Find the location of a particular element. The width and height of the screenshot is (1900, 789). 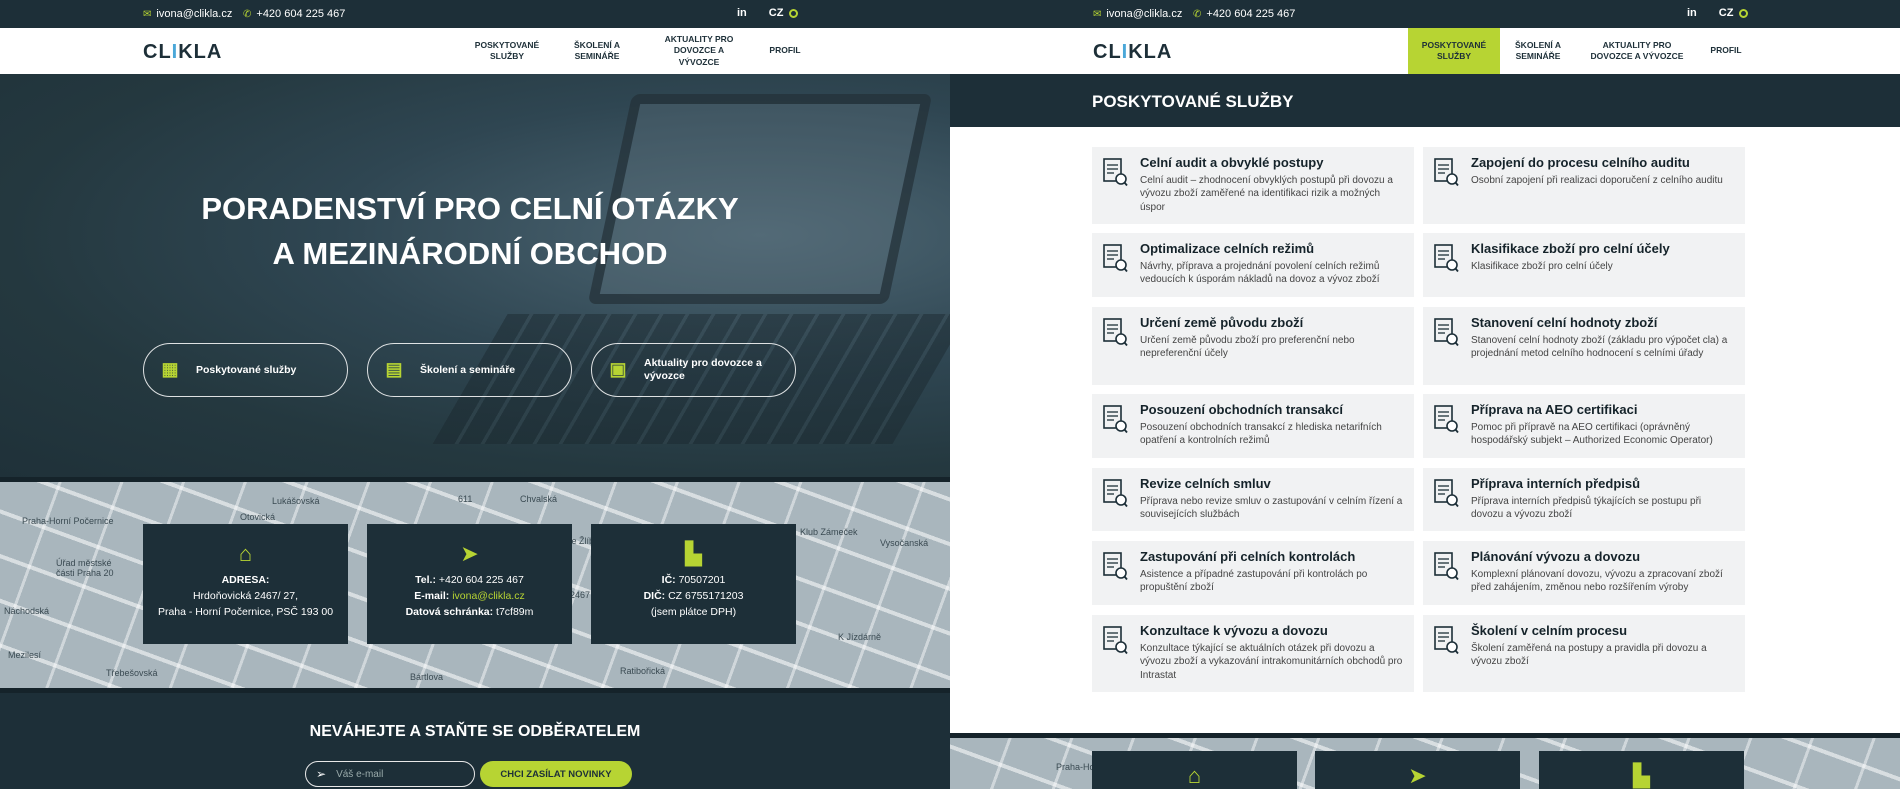

hero-button-services: ▦ Poskytované služby is located at coordinates (245, 370).